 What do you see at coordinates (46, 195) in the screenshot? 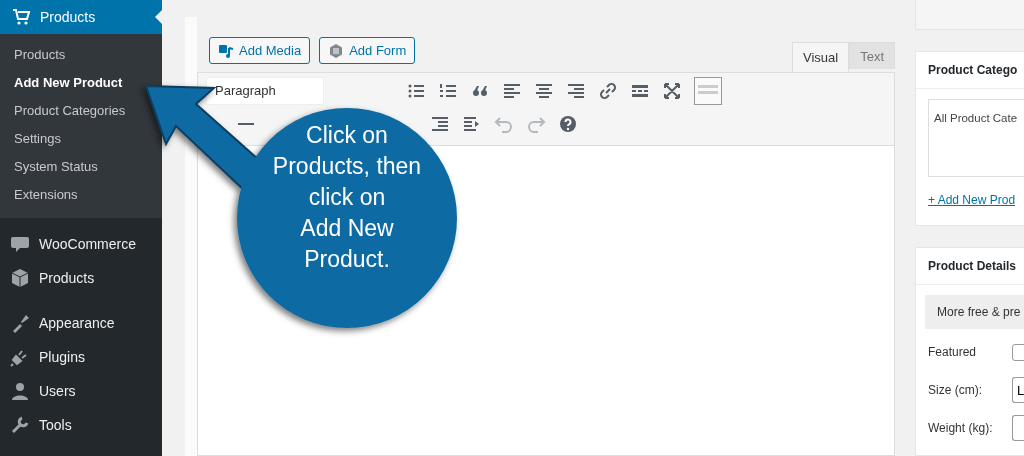
I see `submenu-link: Extensions` at bounding box center [46, 195].